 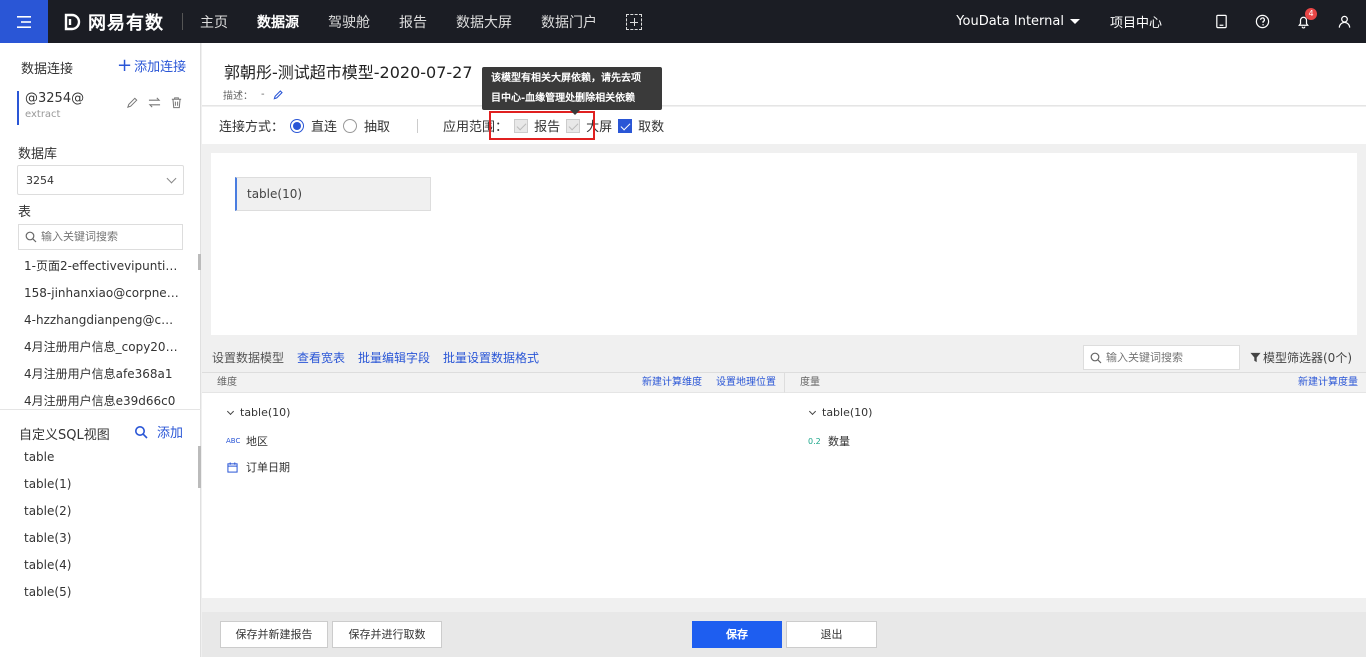 I want to click on top-right-tools: YouData Internal 项目中心 4, so click(x=1154, y=21).